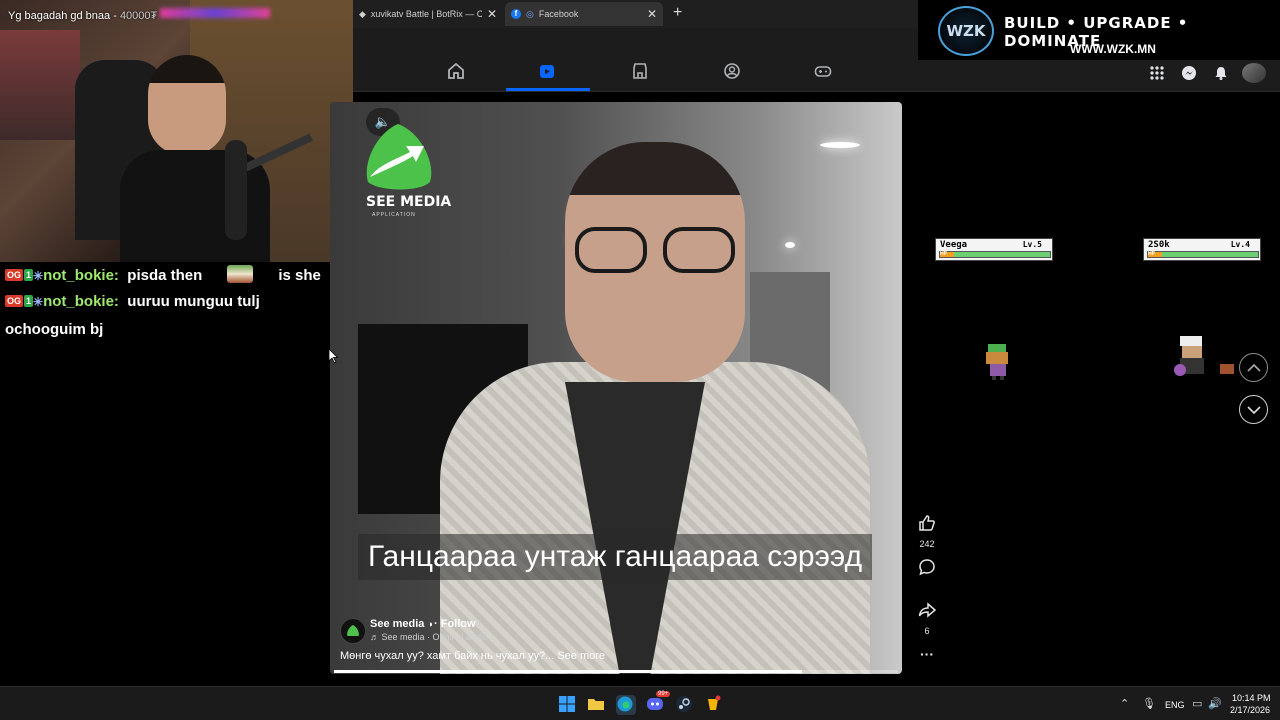 The width and height of the screenshot is (1280, 720). What do you see at coordinates (568, 671) in the screenshot?
I see `video-progress-fill` at bounding box center [568, 671].